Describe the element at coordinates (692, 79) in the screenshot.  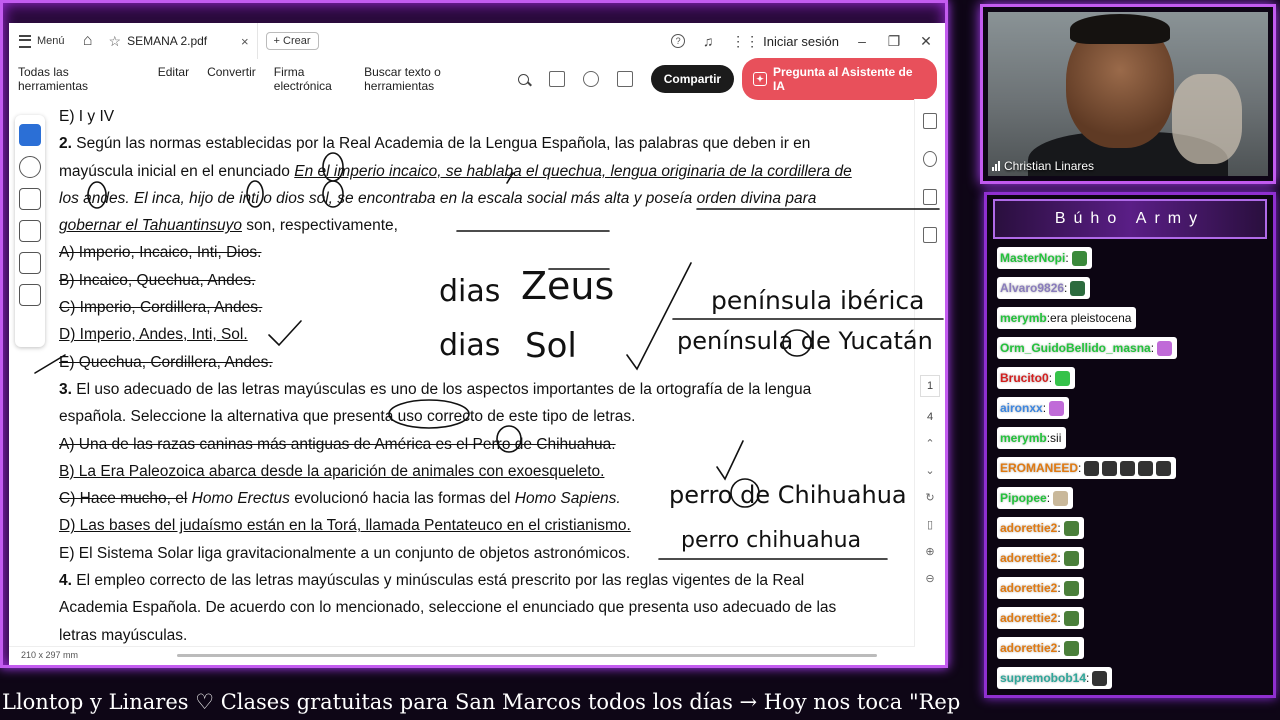
I see `share-button: Compartir` at that location.